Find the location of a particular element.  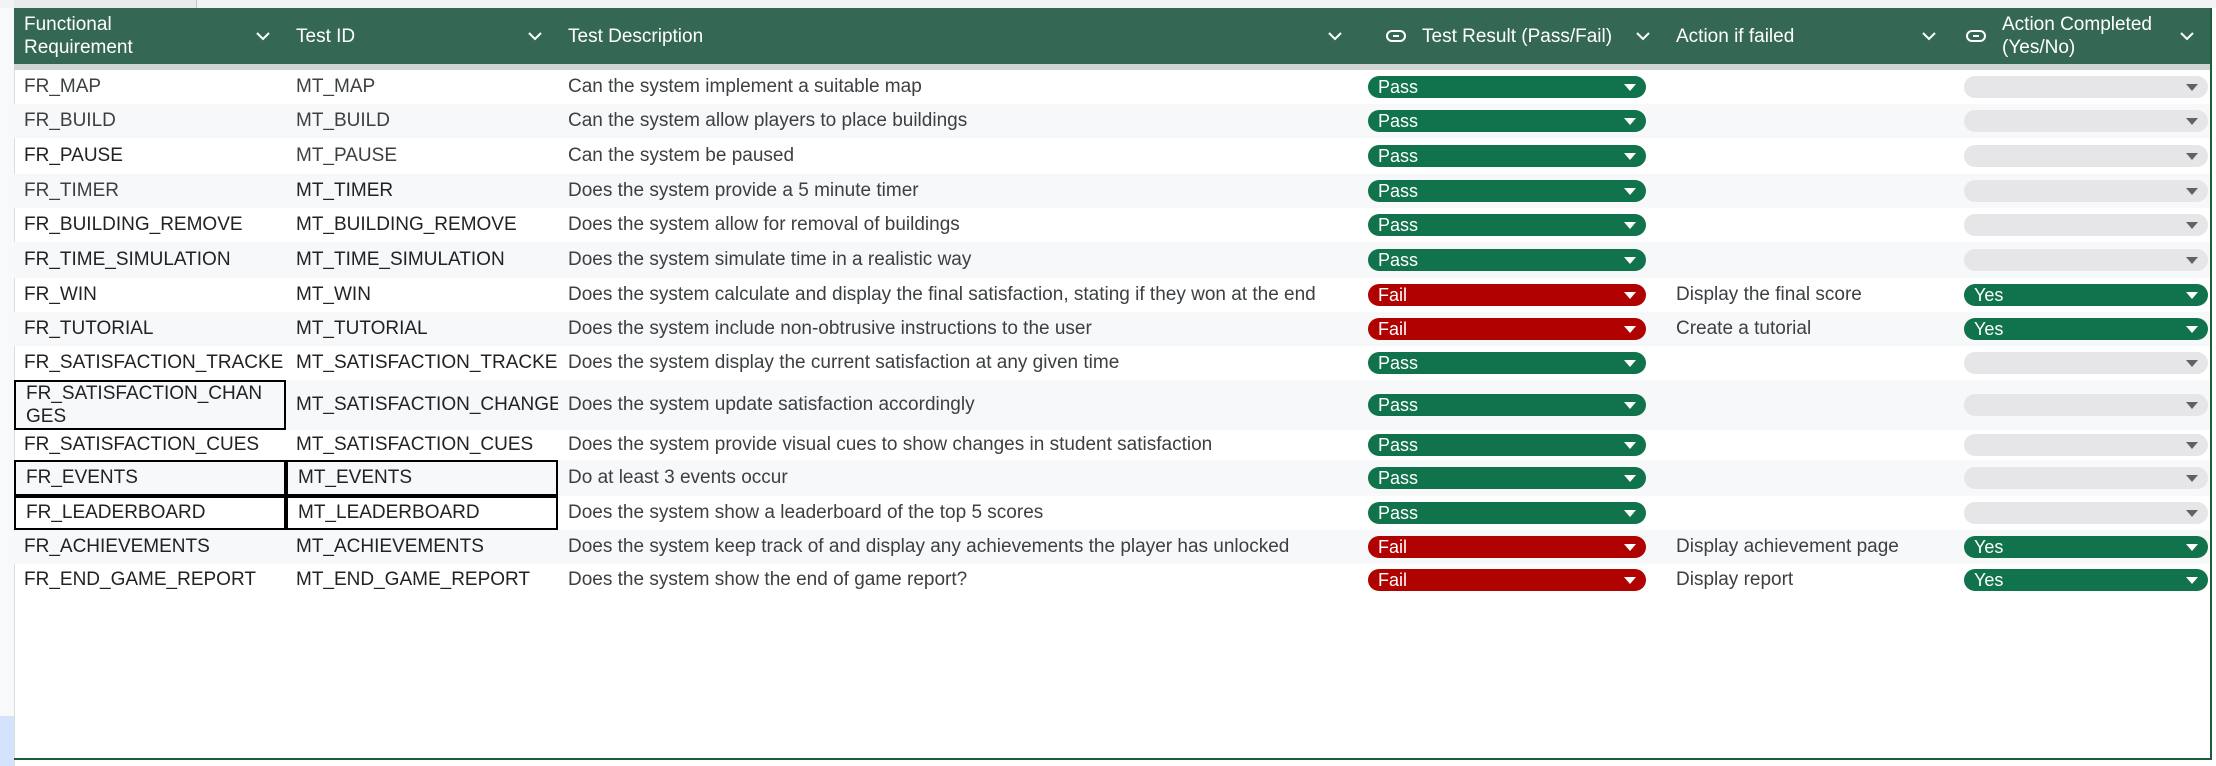

action-if-failed-cell: Display the final score is located at coordinates (1809, 295).